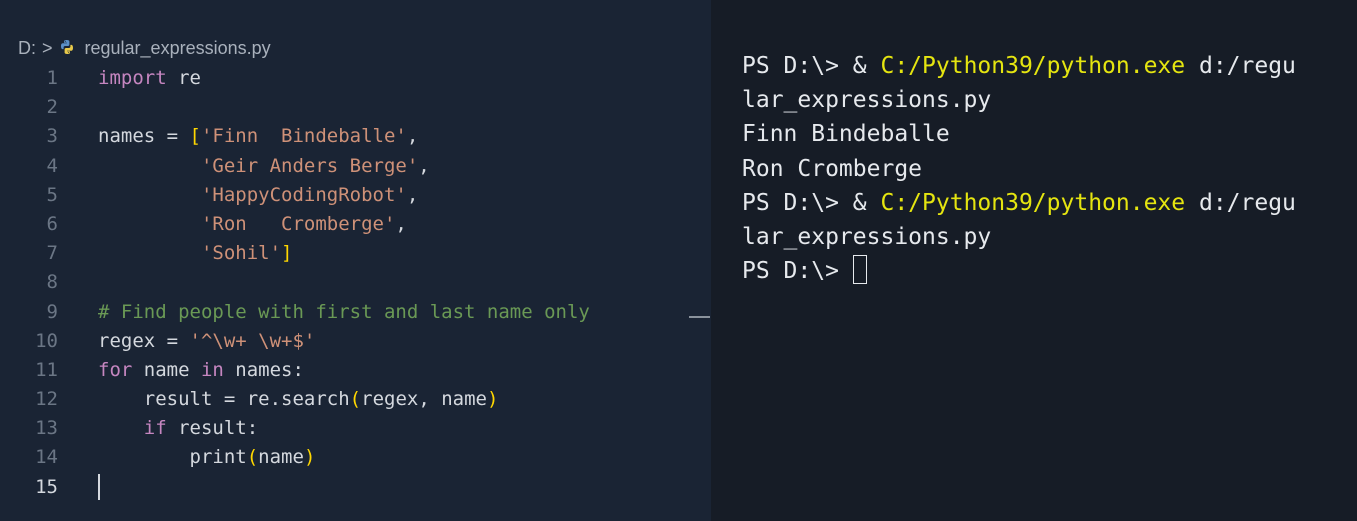 This screenshot has width=1357, height=521. Describe the element at coordinates (355, 341) in the screenshot. I see `code-line: 10 regex = '^\w+ \w+$'` at that location.